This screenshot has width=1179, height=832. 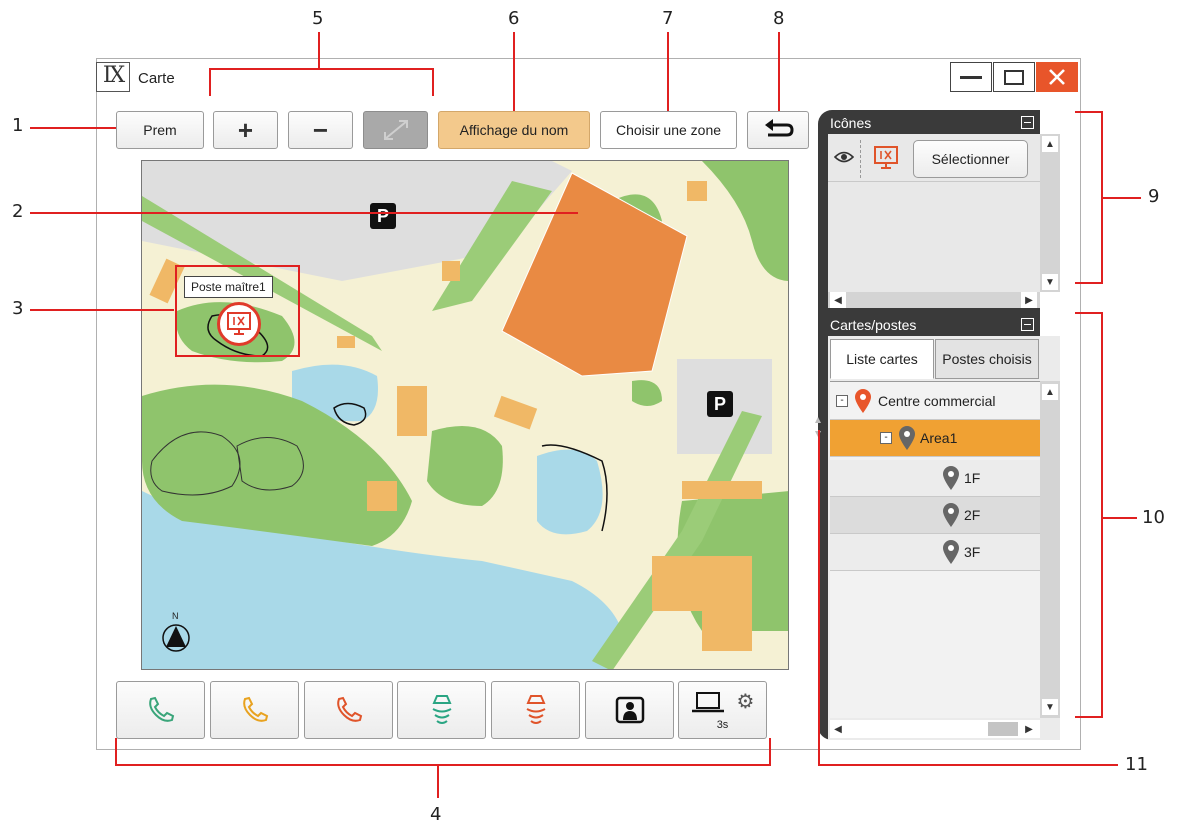 What do you see at coordinates (156, 78) in the screenshot?
I see `window-title: Carte` at bounding box center [156, 78].